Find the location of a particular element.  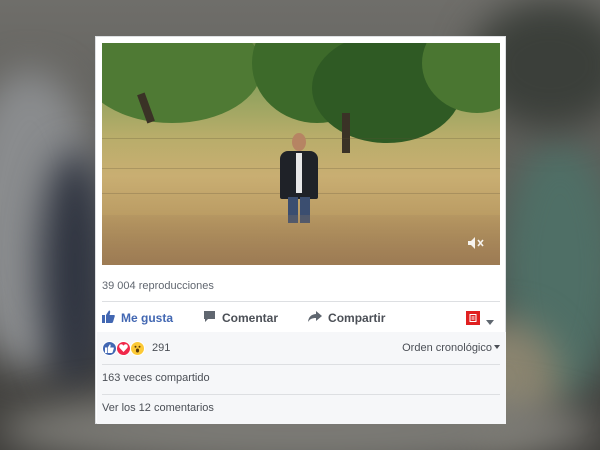

chevron-down-icon is located at coordinates (490, 321).